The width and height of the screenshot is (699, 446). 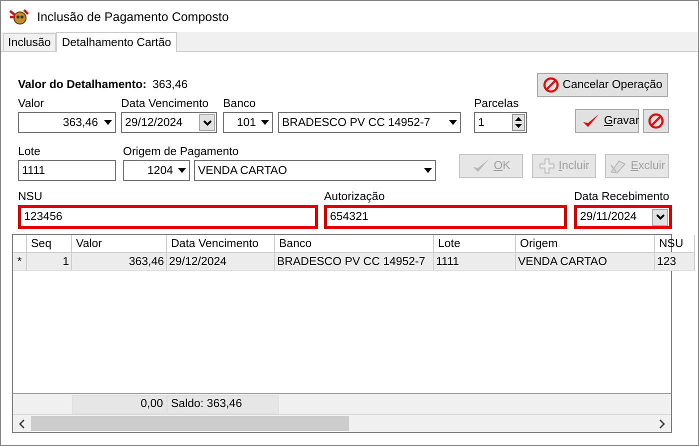 What do you see at coordinates (602, 85) in the screenshot?
I see `cancel-operation-button: Cancelar Operação` at bounding box center [602, 85].